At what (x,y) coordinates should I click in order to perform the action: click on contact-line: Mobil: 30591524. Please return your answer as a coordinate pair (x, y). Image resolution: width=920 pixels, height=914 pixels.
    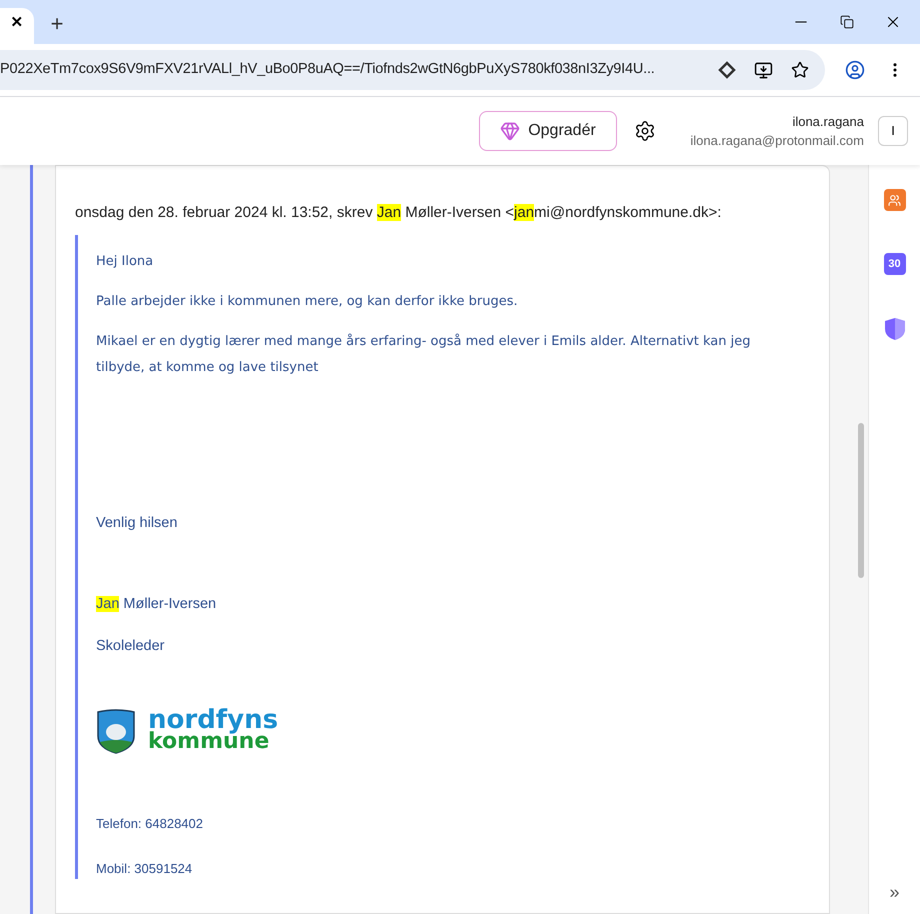
    Looking at the image, I should click on (145, 869).